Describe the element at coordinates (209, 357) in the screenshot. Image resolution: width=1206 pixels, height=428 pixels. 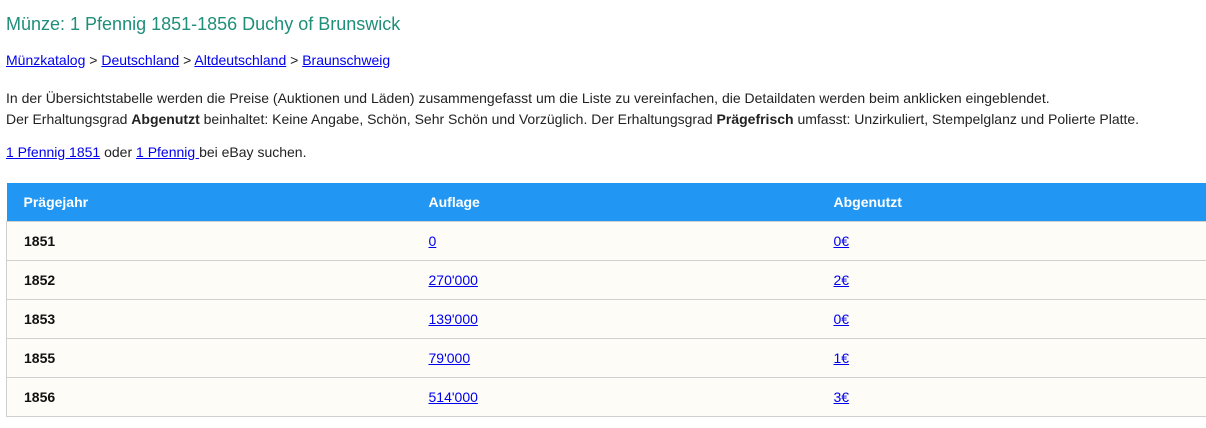
I see `cell-year: 1855` at that location.